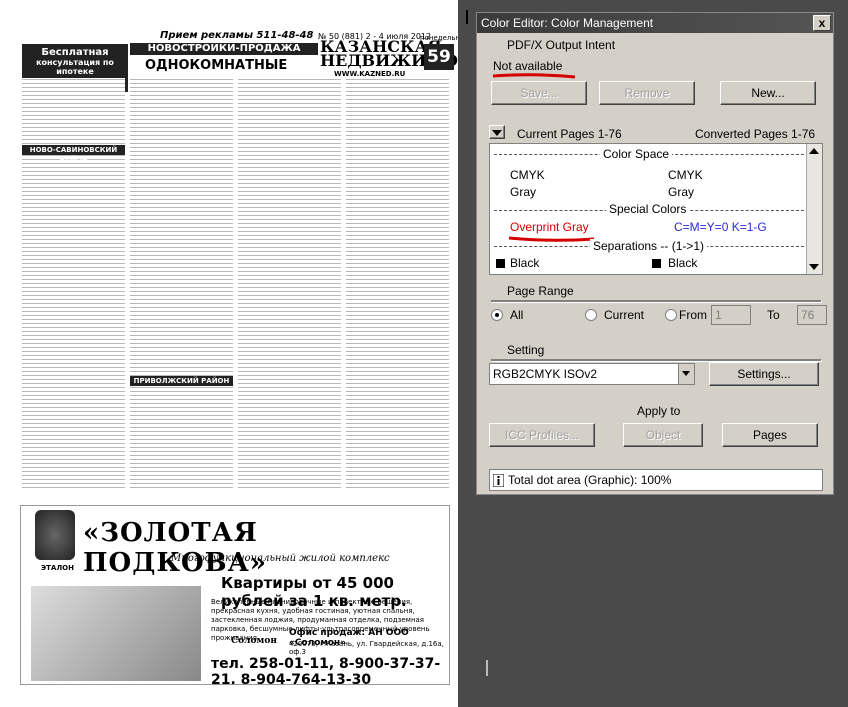 Image resolution: width=848 pixels, height=707 pixels. What do you see at coordinates (720, 227) in the screenshot?
I see `special-right: C=M=Y=0 K=1-G` at bounding box center [720, 227].